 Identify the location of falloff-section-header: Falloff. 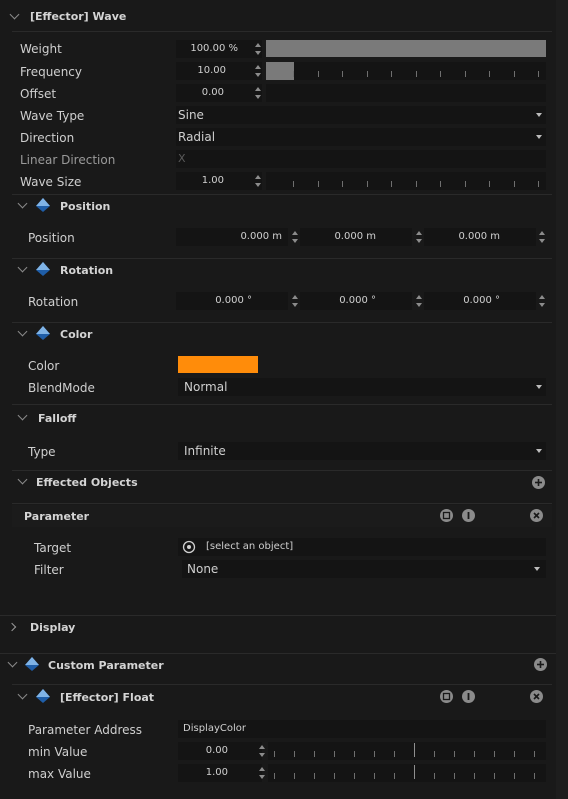
(282, 419).